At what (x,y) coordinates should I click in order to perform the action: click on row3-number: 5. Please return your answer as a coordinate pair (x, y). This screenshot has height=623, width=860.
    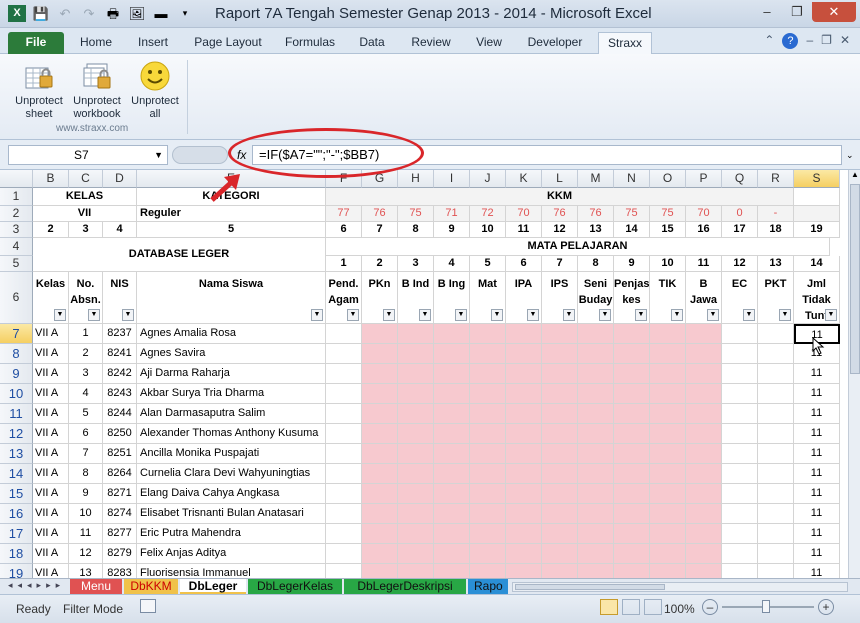
    Looking at the image, I should click on (231, 230).